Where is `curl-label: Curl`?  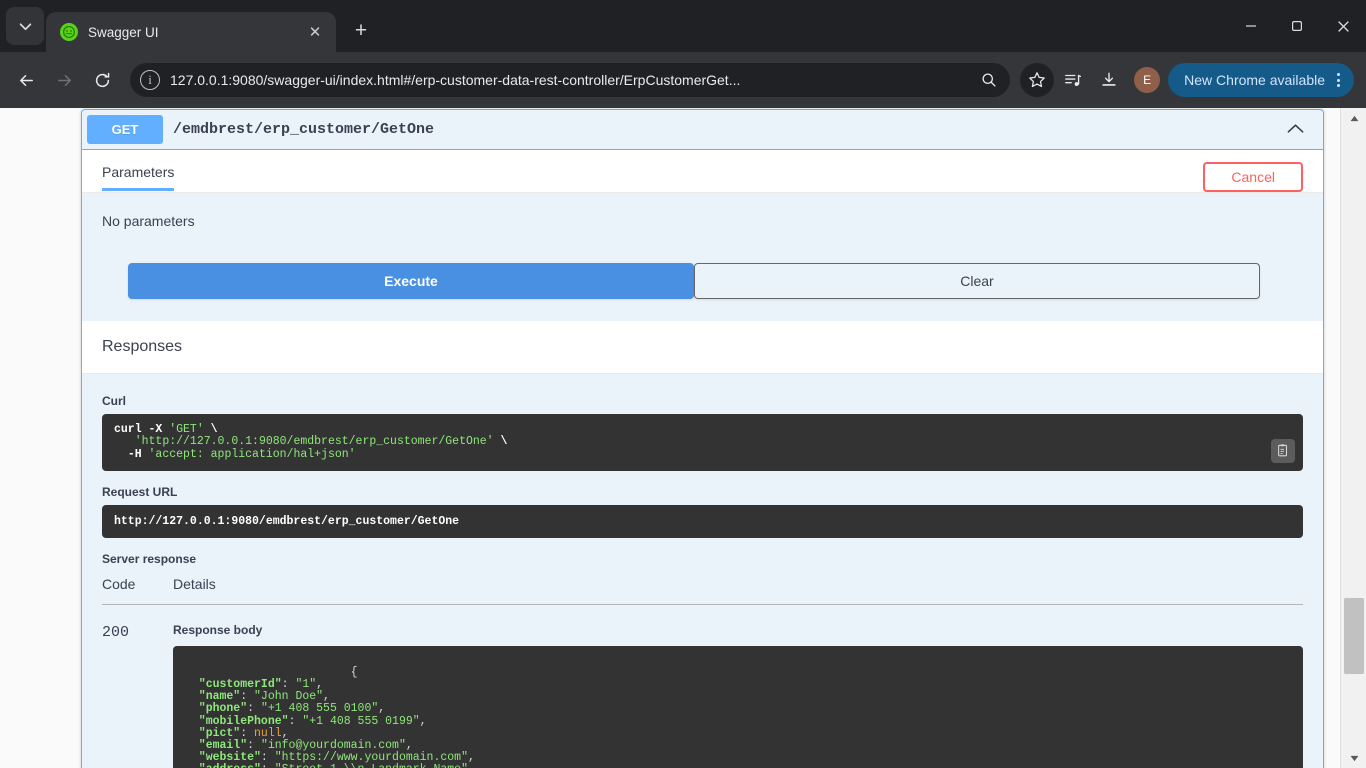 curl-label: Curl is located at coordinates (114, 401).